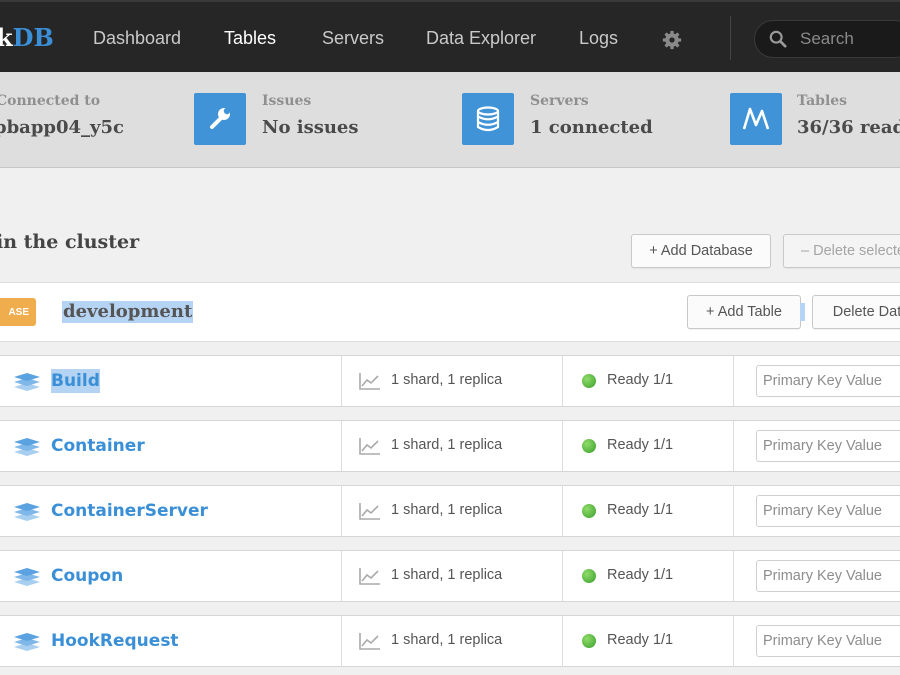 The height and width of the screenshot is (675, 900). I want to click on brand-text-part2: DB, so click(33, 37).